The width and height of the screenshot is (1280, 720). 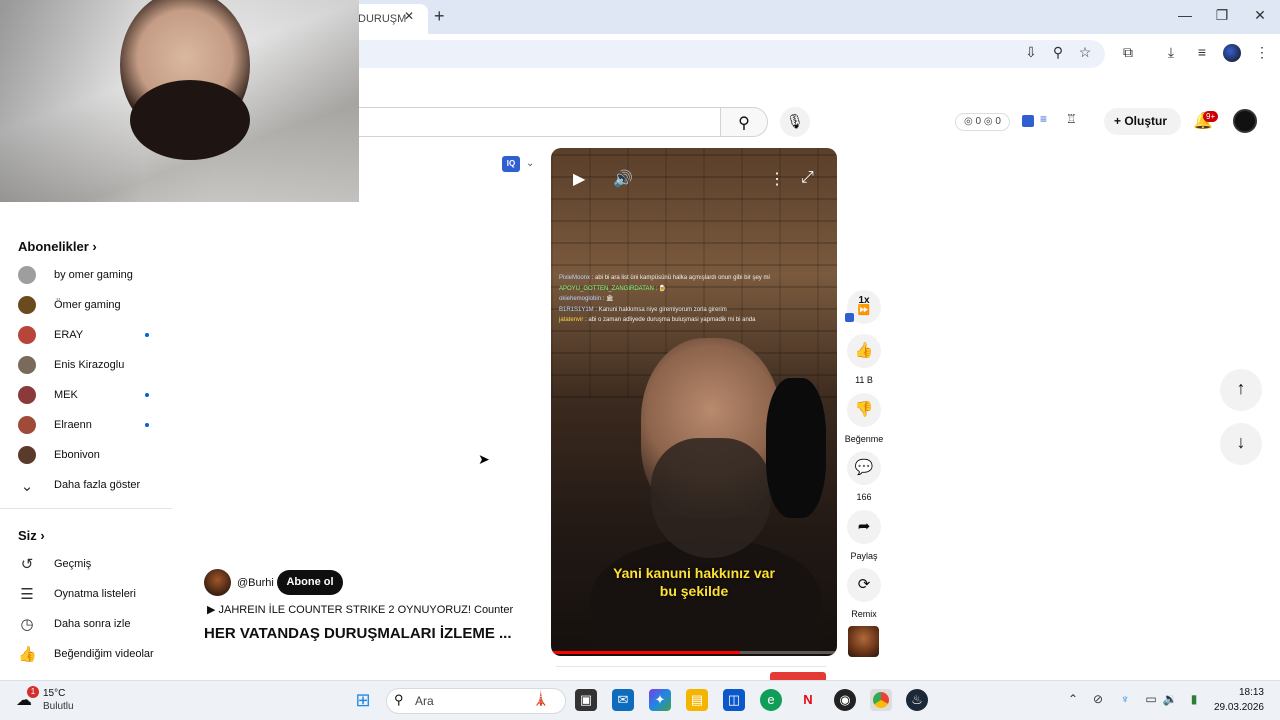 I want to click on windows-start-icon: ⊞, so click(x=363, y=700).